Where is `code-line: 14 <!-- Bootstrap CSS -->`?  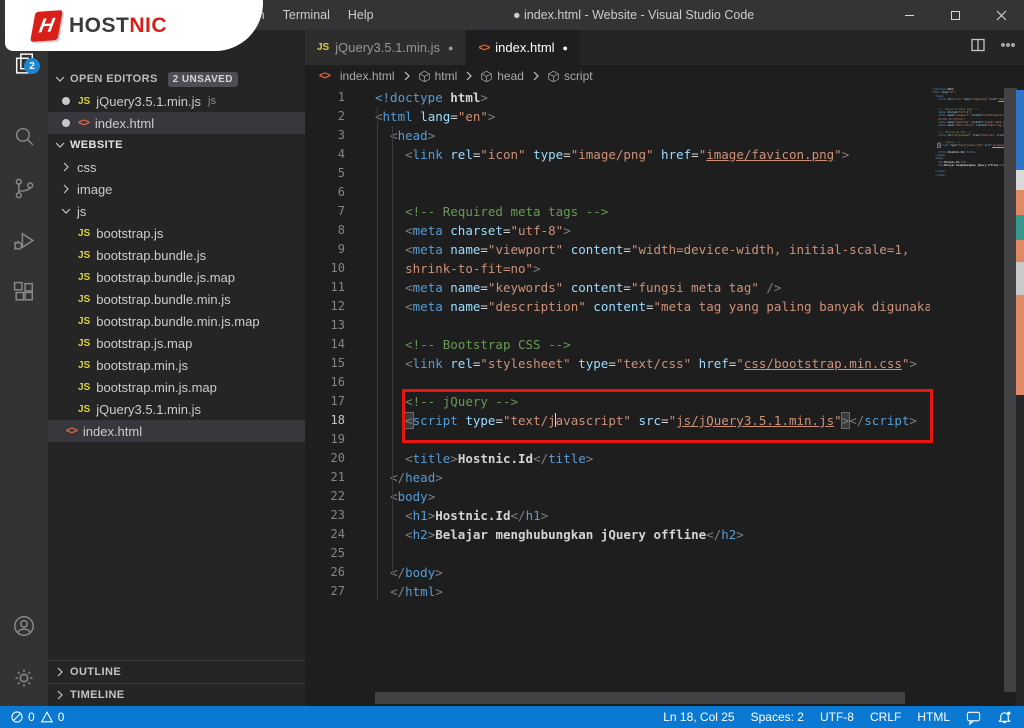 code-line: 14 <!-- Bootstrap CSS --> is located at coordinates (617, 344).